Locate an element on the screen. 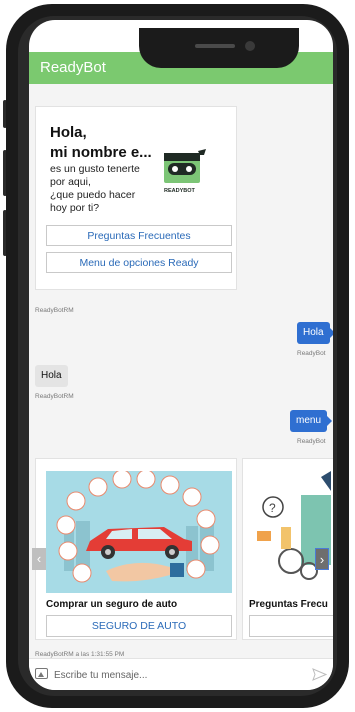 The height and width of the screenshot is (712, 355). speaker-grille is located at coordinates (215, 46).